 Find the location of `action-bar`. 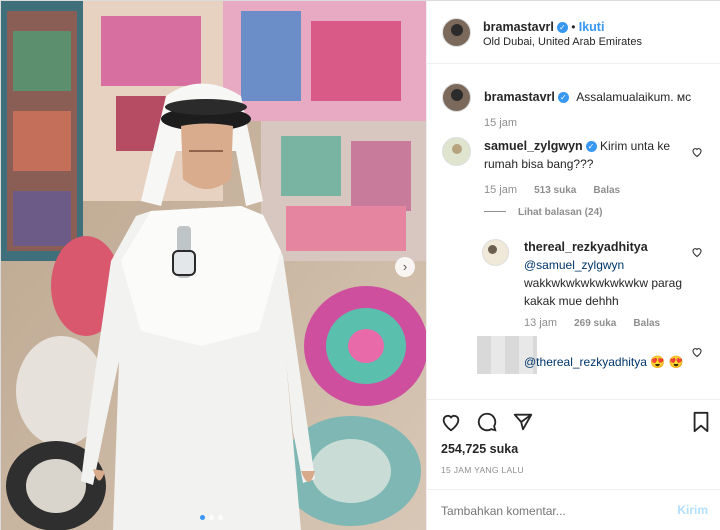

action-bar is located at coordinates (573, 419).